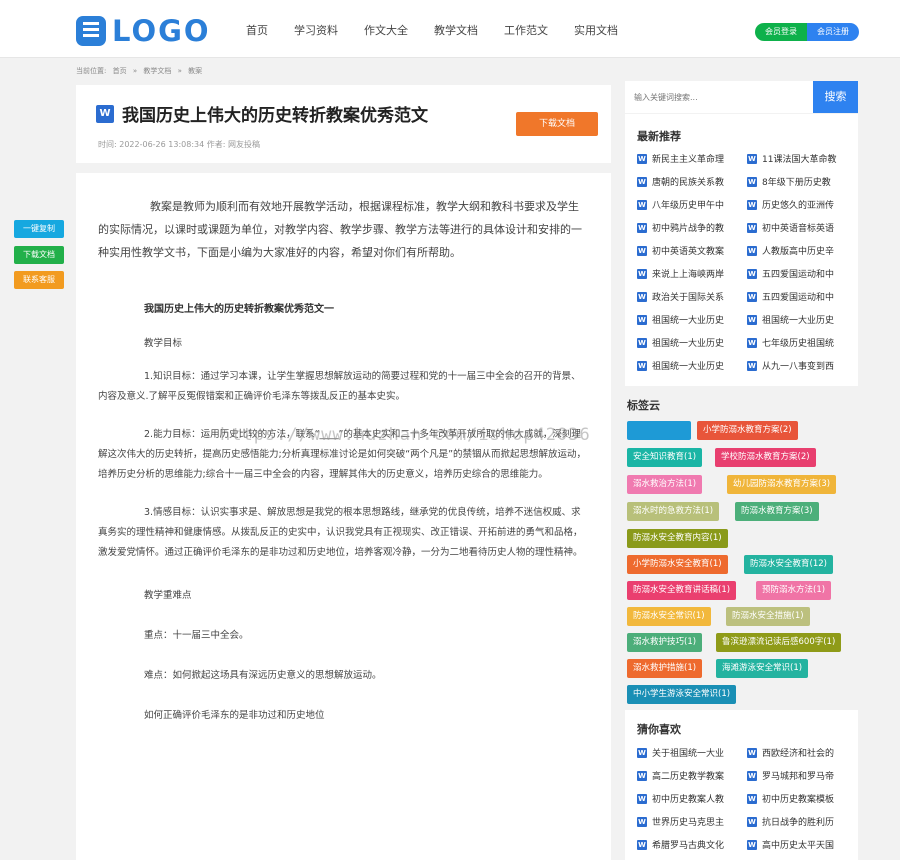  I want to click on guess-item: W 西欧经济和社会的, so click(800, 752).